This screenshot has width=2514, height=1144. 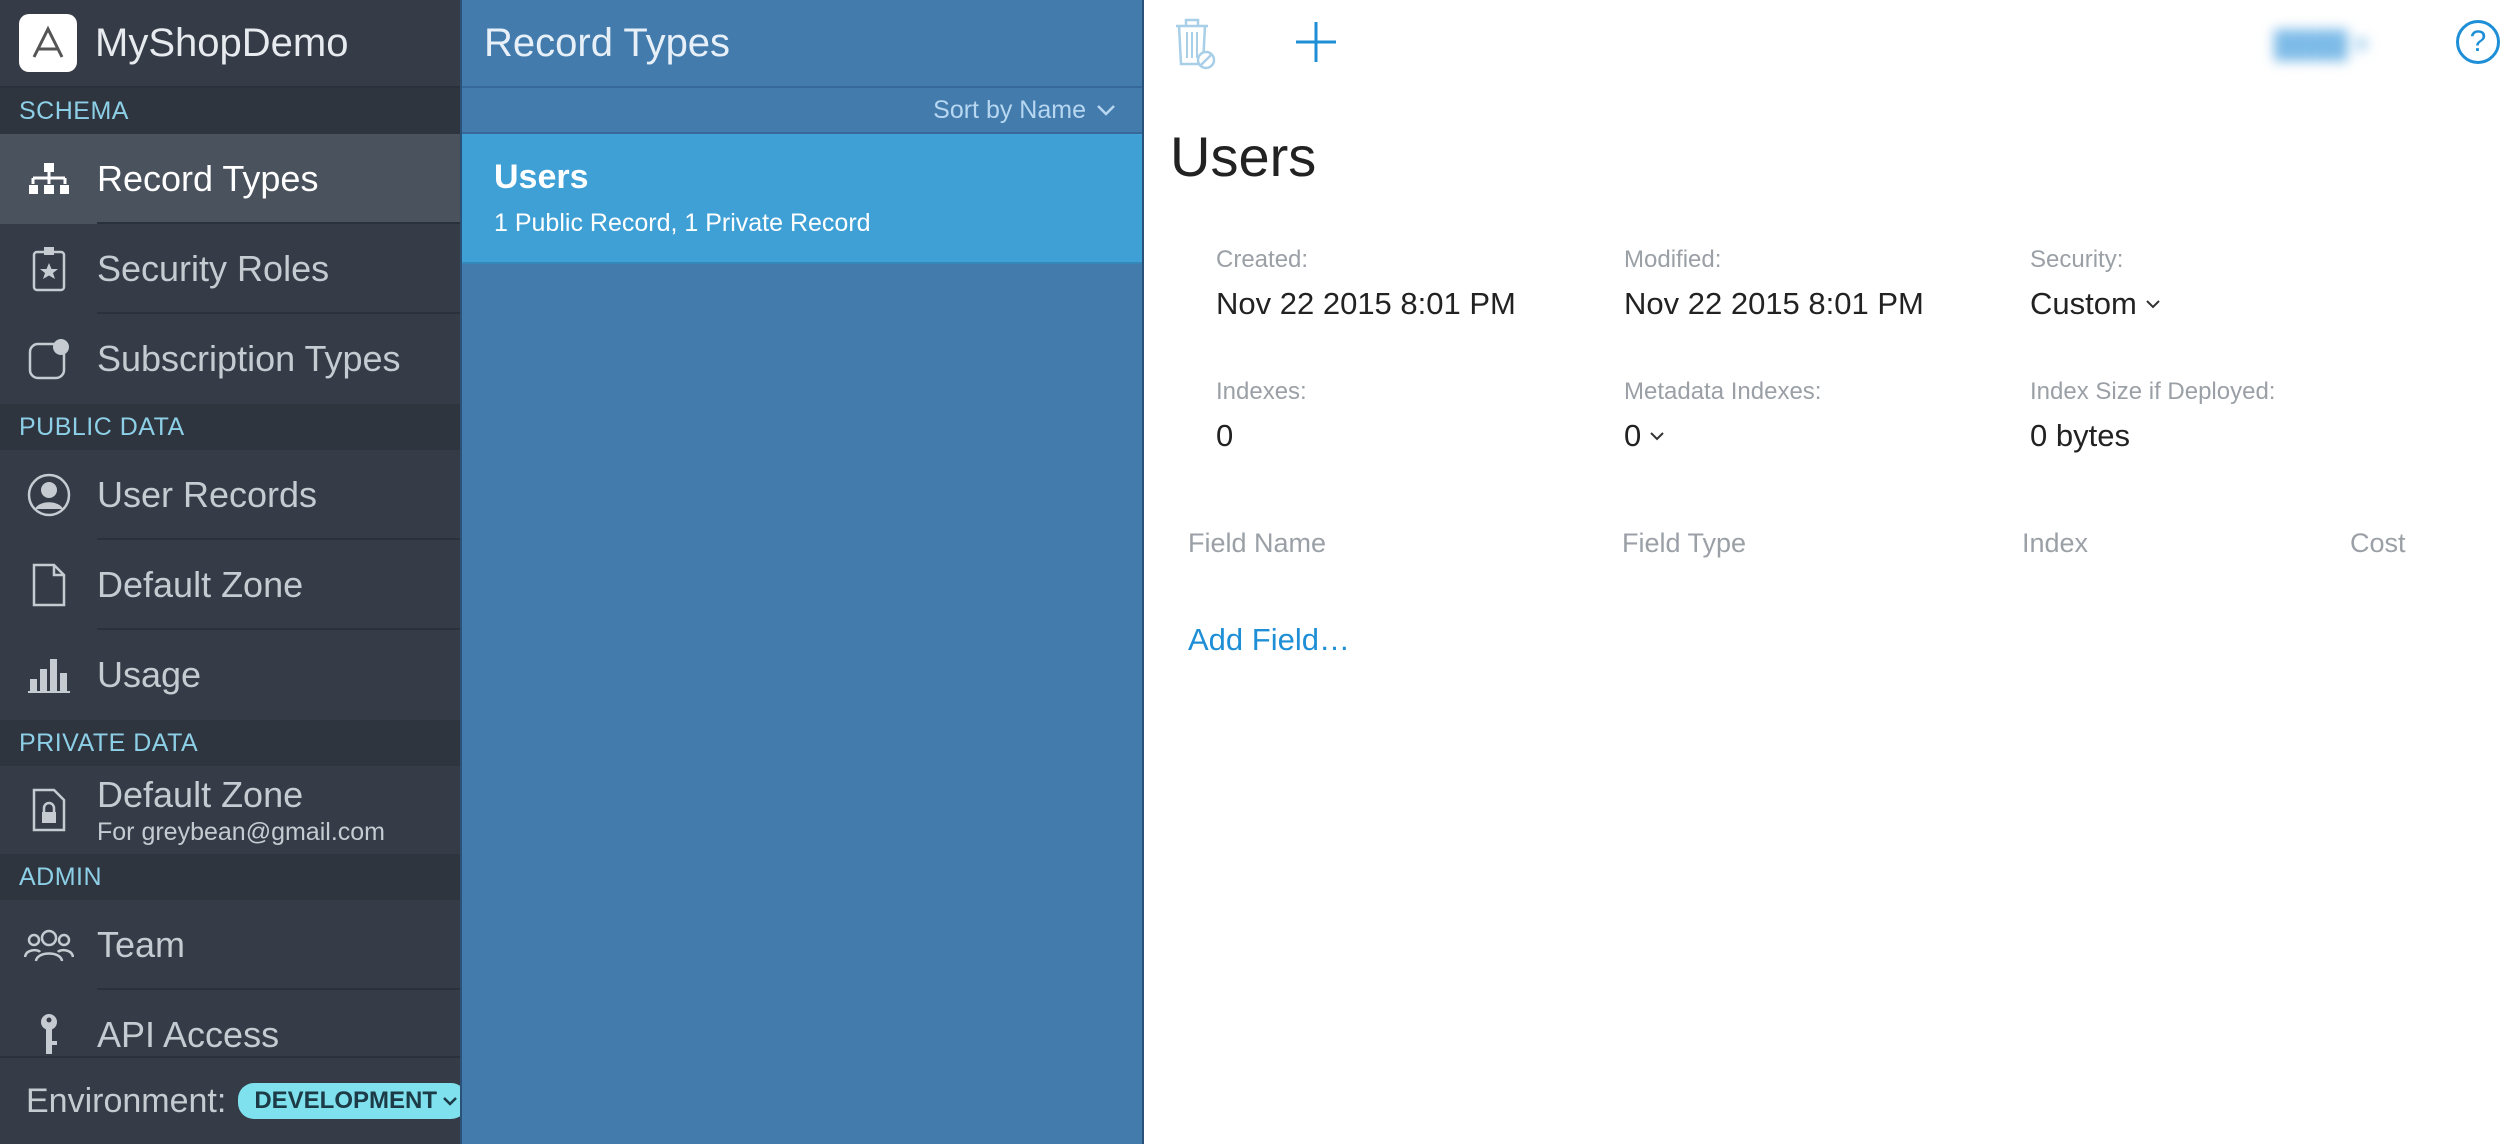 I want to click on security-dropdown: Custom, so click(x=2095, y=304).